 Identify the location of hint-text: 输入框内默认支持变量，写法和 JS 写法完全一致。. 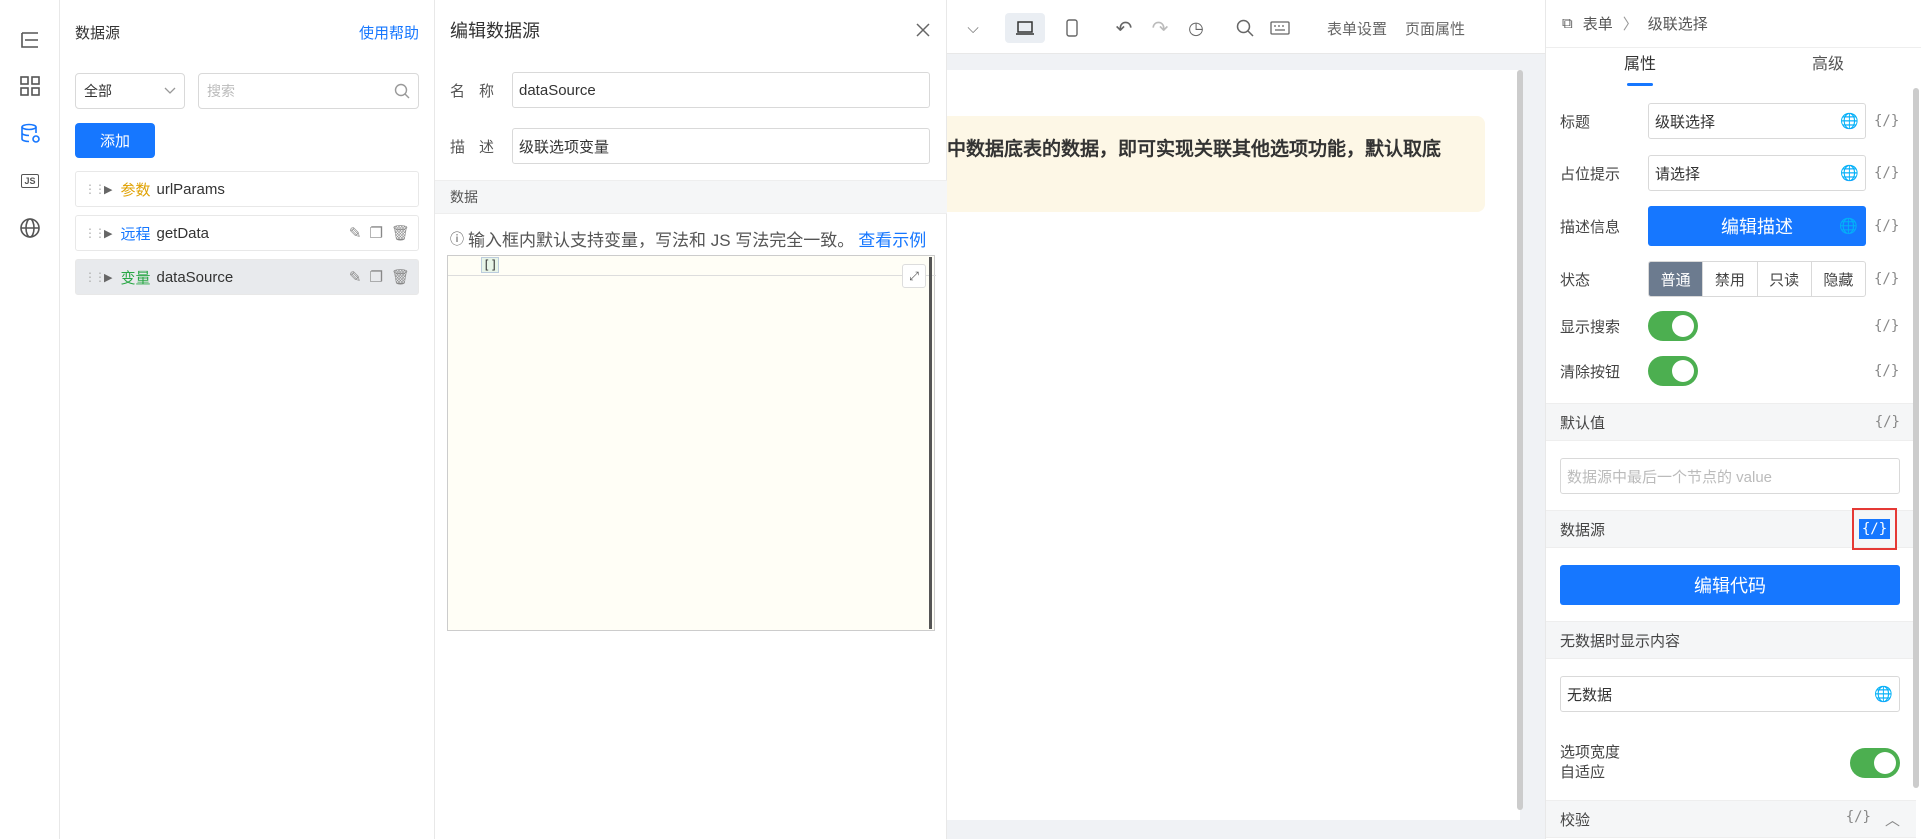
(661, 240).